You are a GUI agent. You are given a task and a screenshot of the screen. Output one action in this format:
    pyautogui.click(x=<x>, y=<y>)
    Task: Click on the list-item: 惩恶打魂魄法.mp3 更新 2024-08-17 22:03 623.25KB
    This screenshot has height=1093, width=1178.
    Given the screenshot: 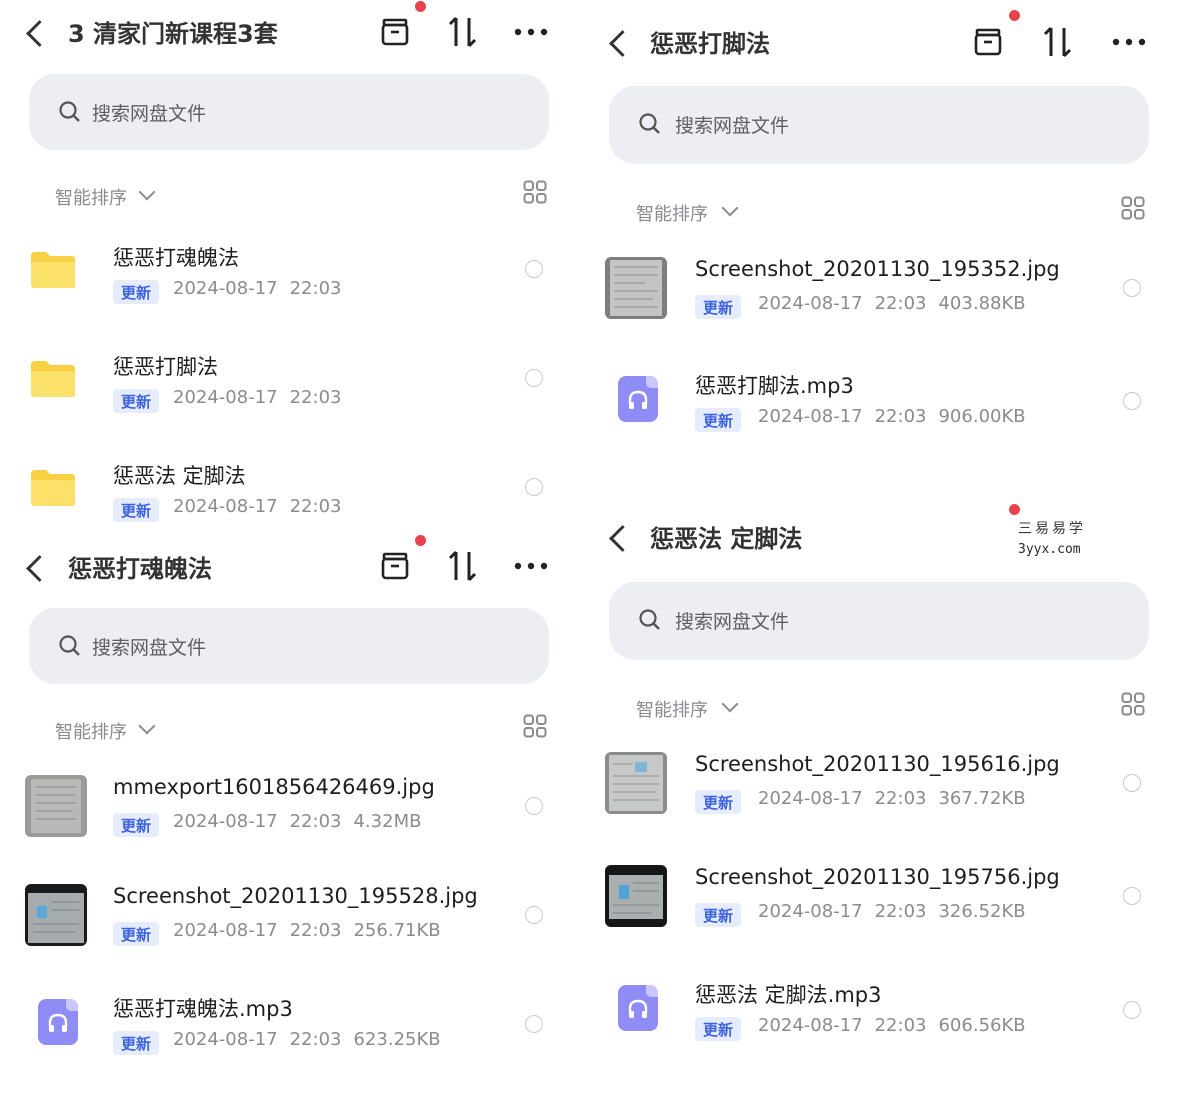 What is the action you would take?
    pyautogui.click(x=285, y=1043)
    